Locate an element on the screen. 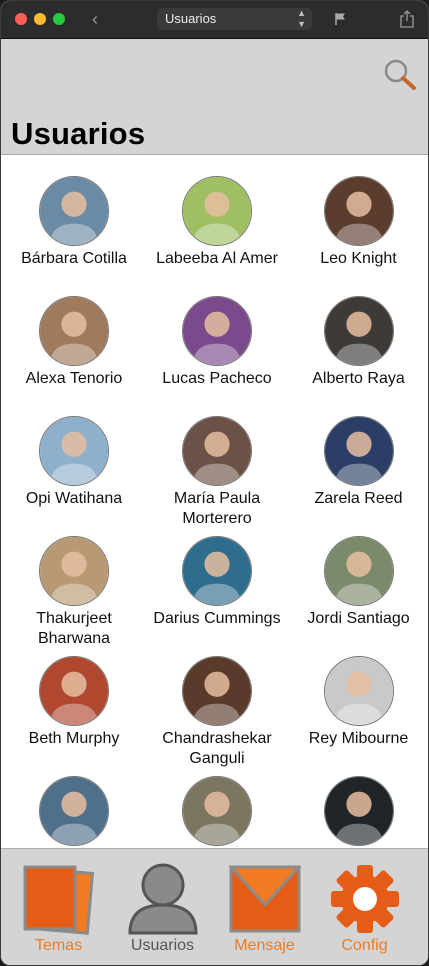 This screenshot has height=966, width=429. user-item: Beth Murphy is located at coordinates (74, 716).